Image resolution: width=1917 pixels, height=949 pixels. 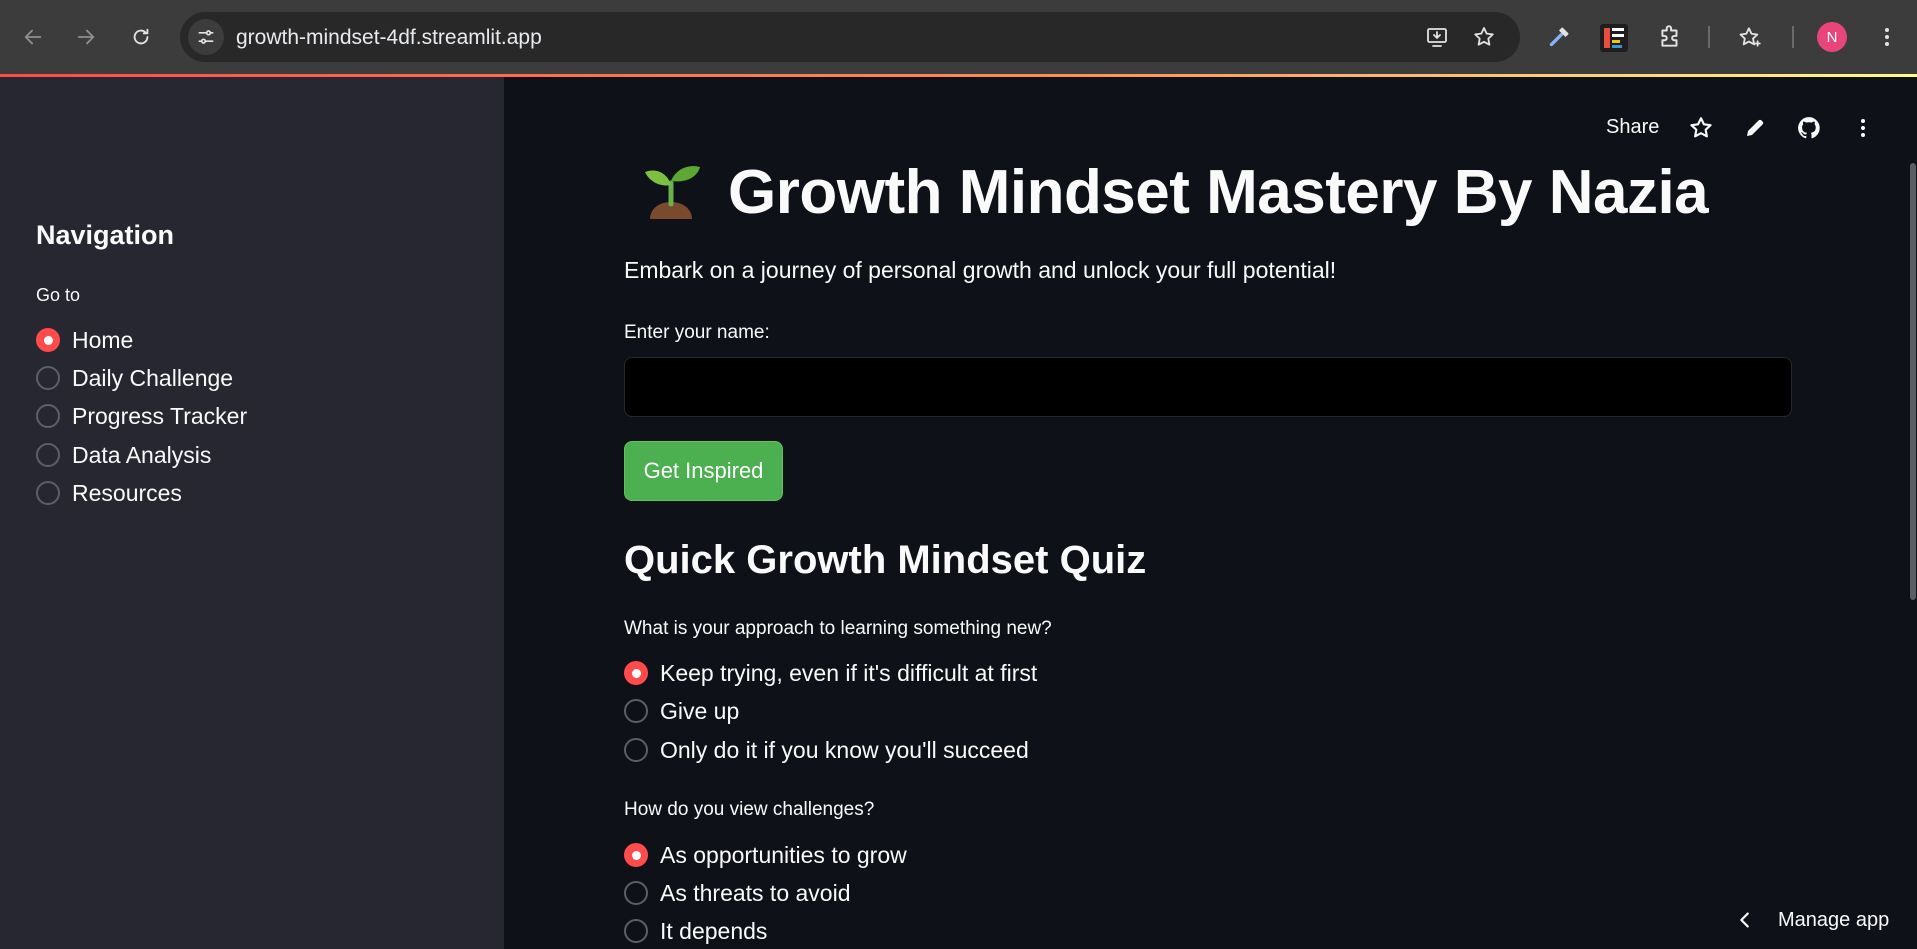 What do you see at coordinates (697, 332) in the screenshot?
I see `name-input-label: Enter your name:` at bounding box center [697, 332].